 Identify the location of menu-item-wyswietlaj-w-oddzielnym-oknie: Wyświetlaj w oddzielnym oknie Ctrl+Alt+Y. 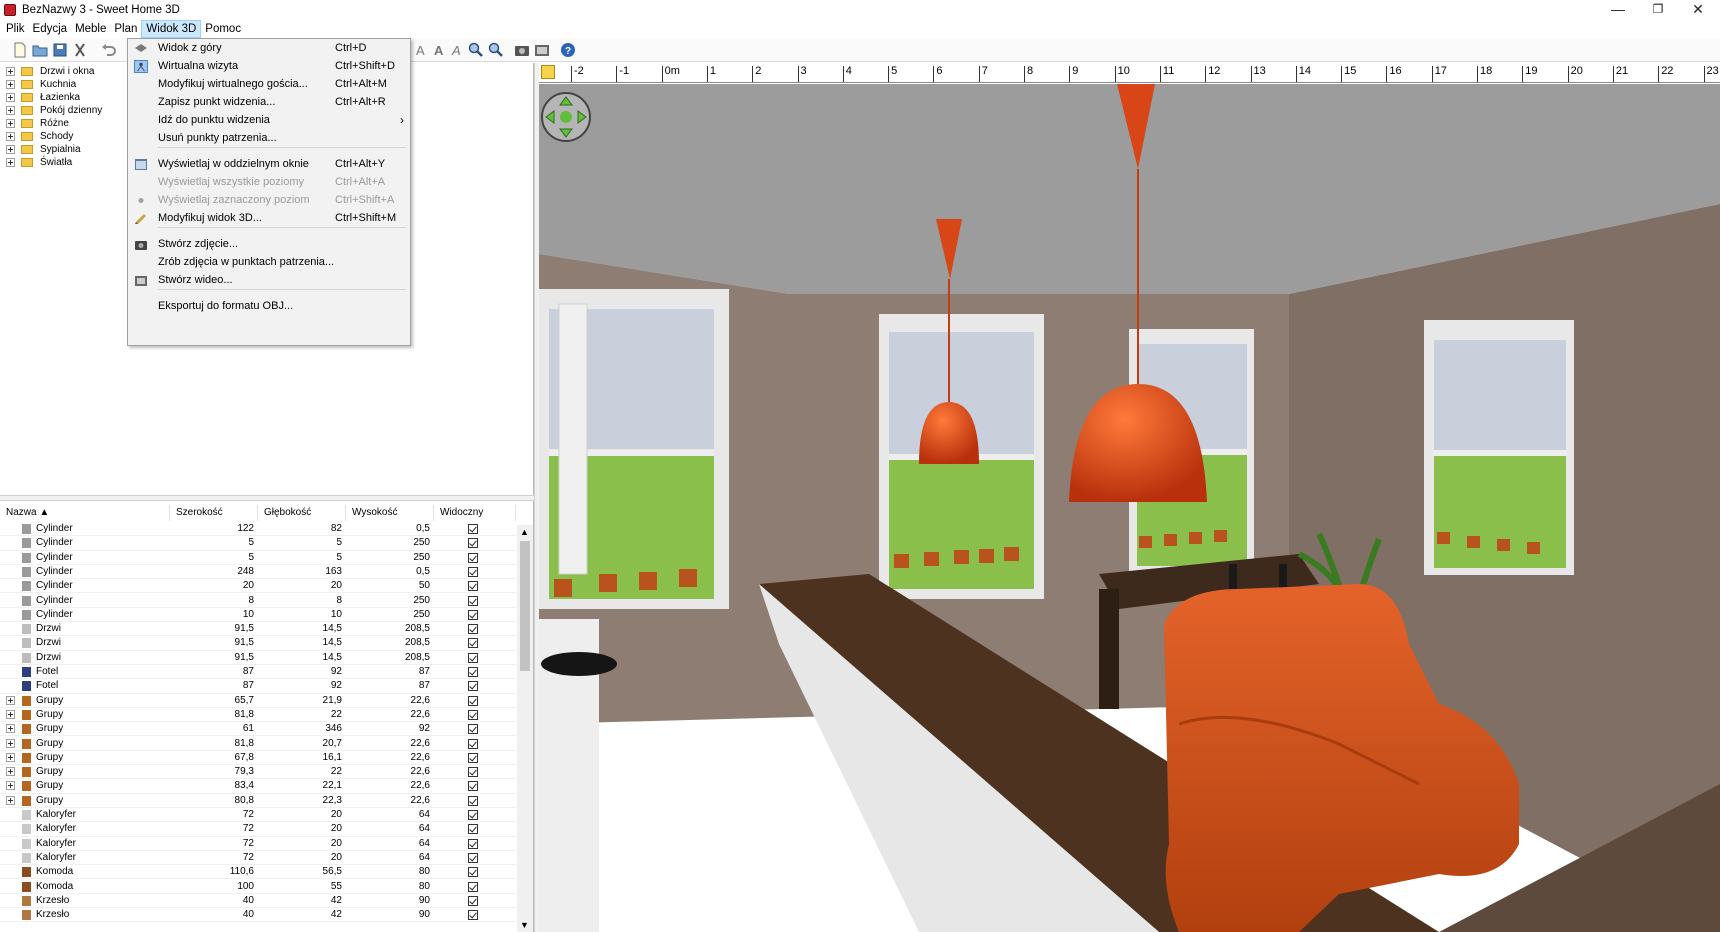
(269, 165).